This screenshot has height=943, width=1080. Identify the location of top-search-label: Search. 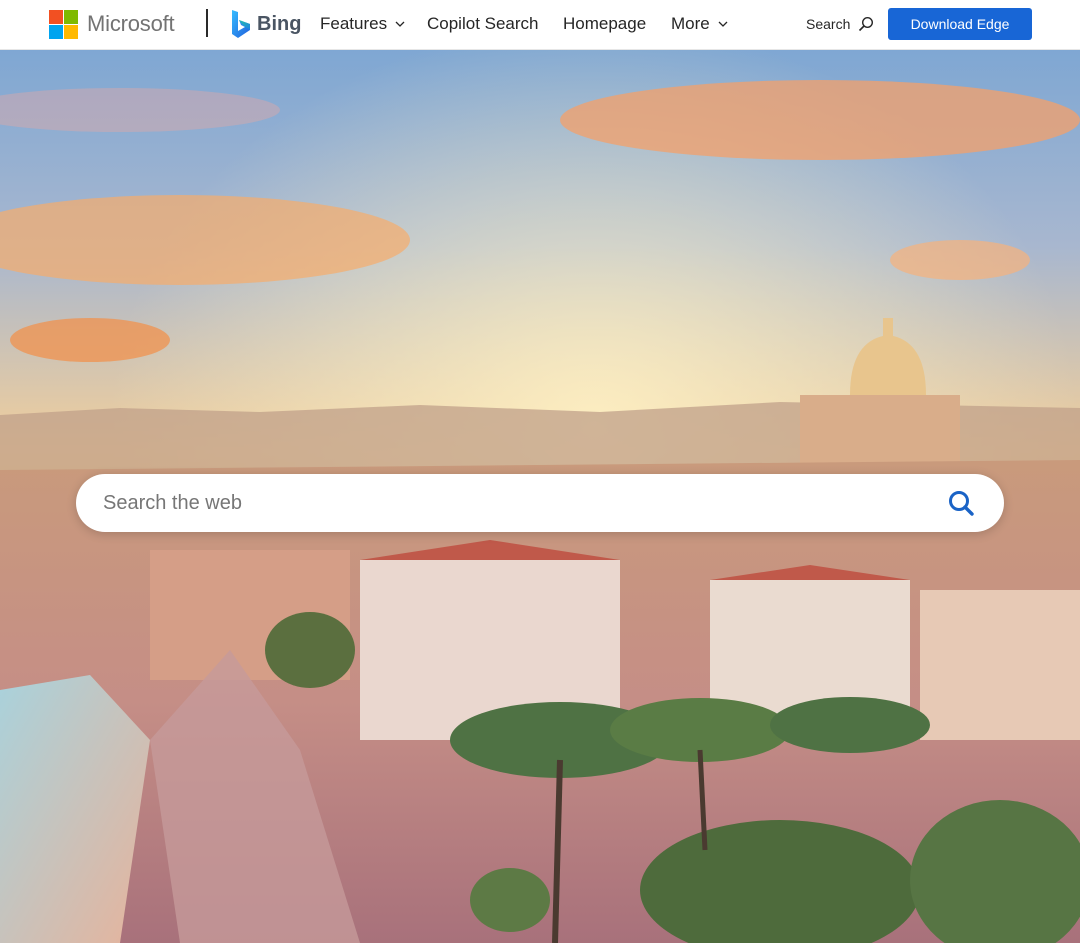
(828, 24).